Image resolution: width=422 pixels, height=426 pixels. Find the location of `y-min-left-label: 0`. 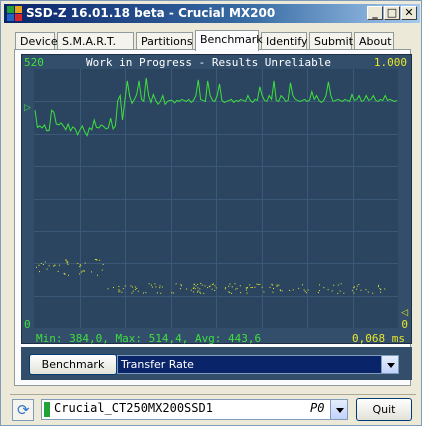

y-min-left-label: 0 is located at coordinates (27, 324).